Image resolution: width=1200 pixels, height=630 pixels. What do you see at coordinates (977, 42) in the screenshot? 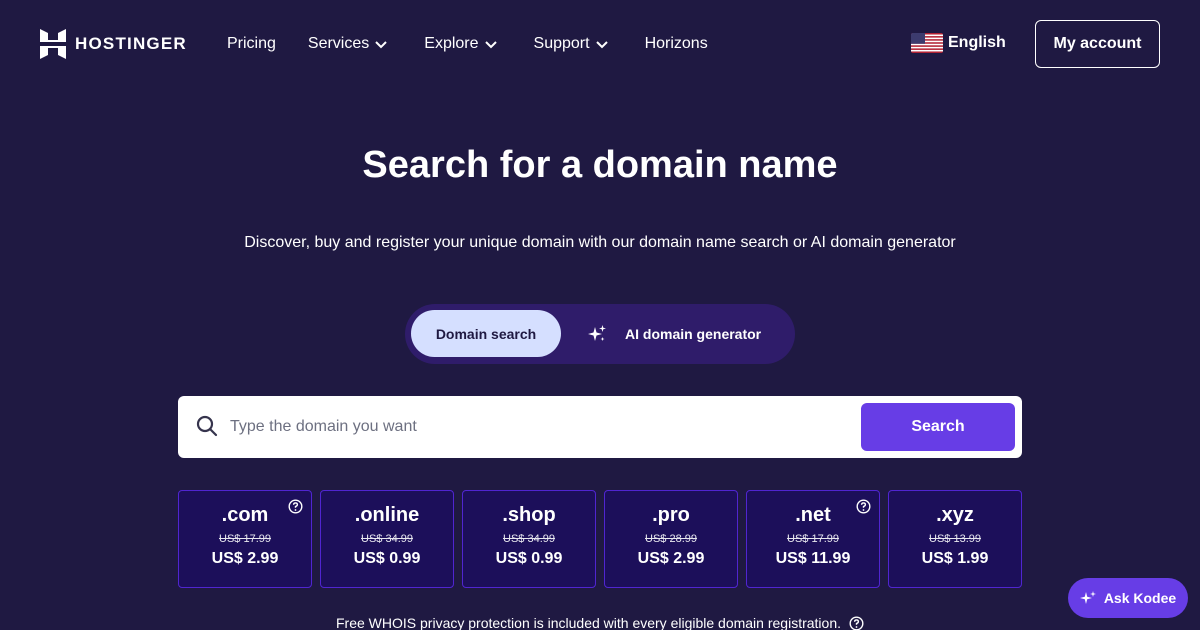
I see `language-label: English` at bounding box center [977, 42].